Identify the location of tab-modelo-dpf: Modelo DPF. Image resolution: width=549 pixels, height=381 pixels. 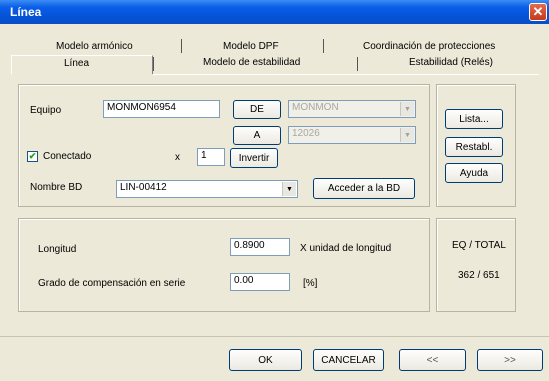
(251, 46).